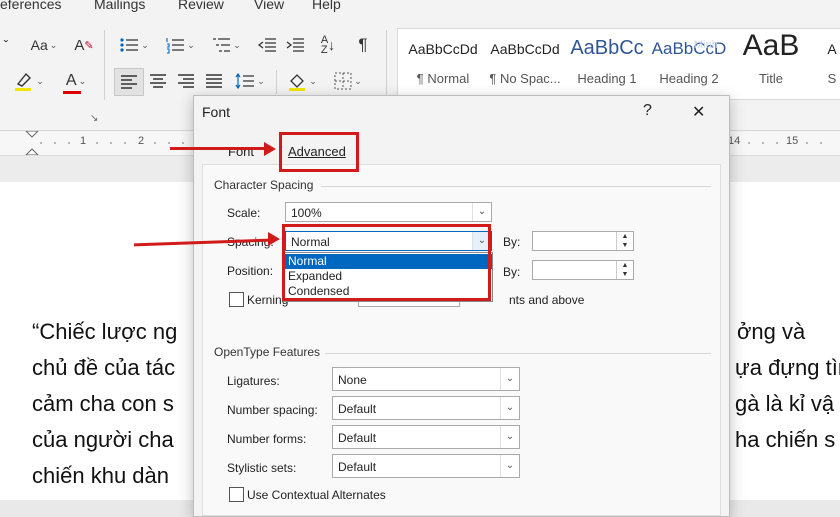 This screenshot has height=517, width=840. I want to click on document-line-fragment: ởng và, so click(771, 331).